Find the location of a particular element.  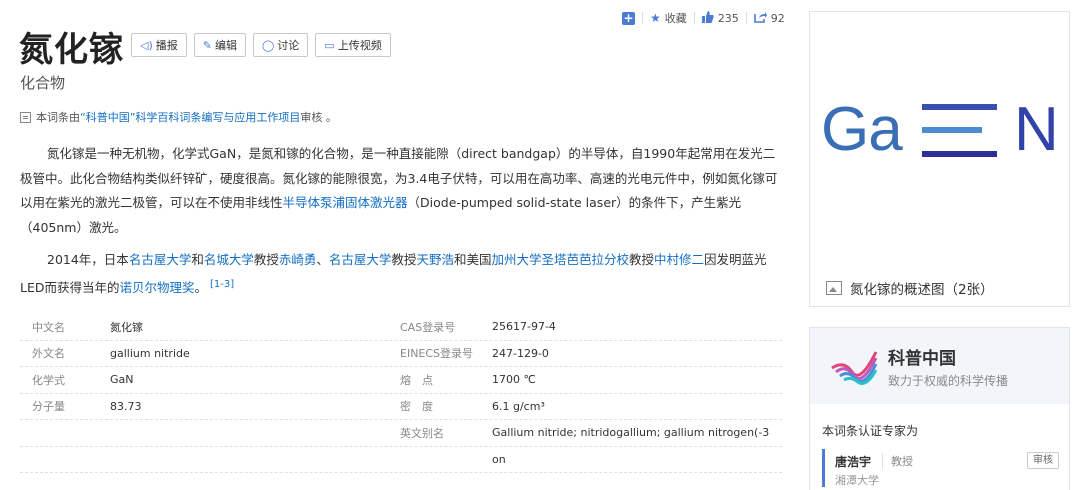

upload-video-button: ▭ 上传视频 is located at coordinates (353, 45).